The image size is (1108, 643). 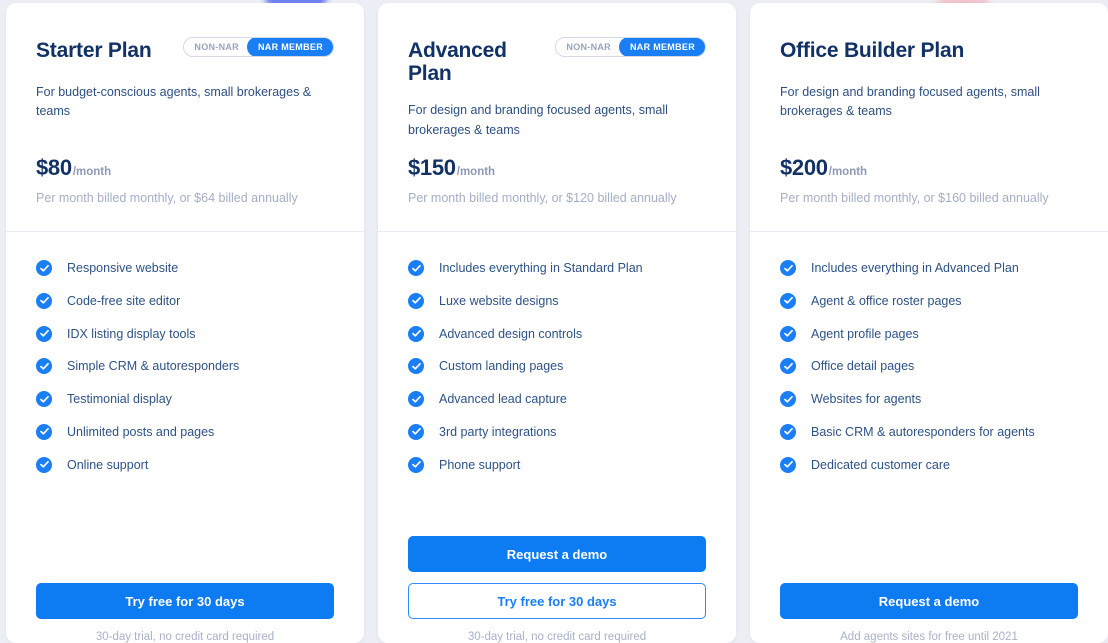 What do you see at coordinates (929, 333) in the screenshot?
I see `feature-item: Agent profile pages` at bounding box center [929, 333].